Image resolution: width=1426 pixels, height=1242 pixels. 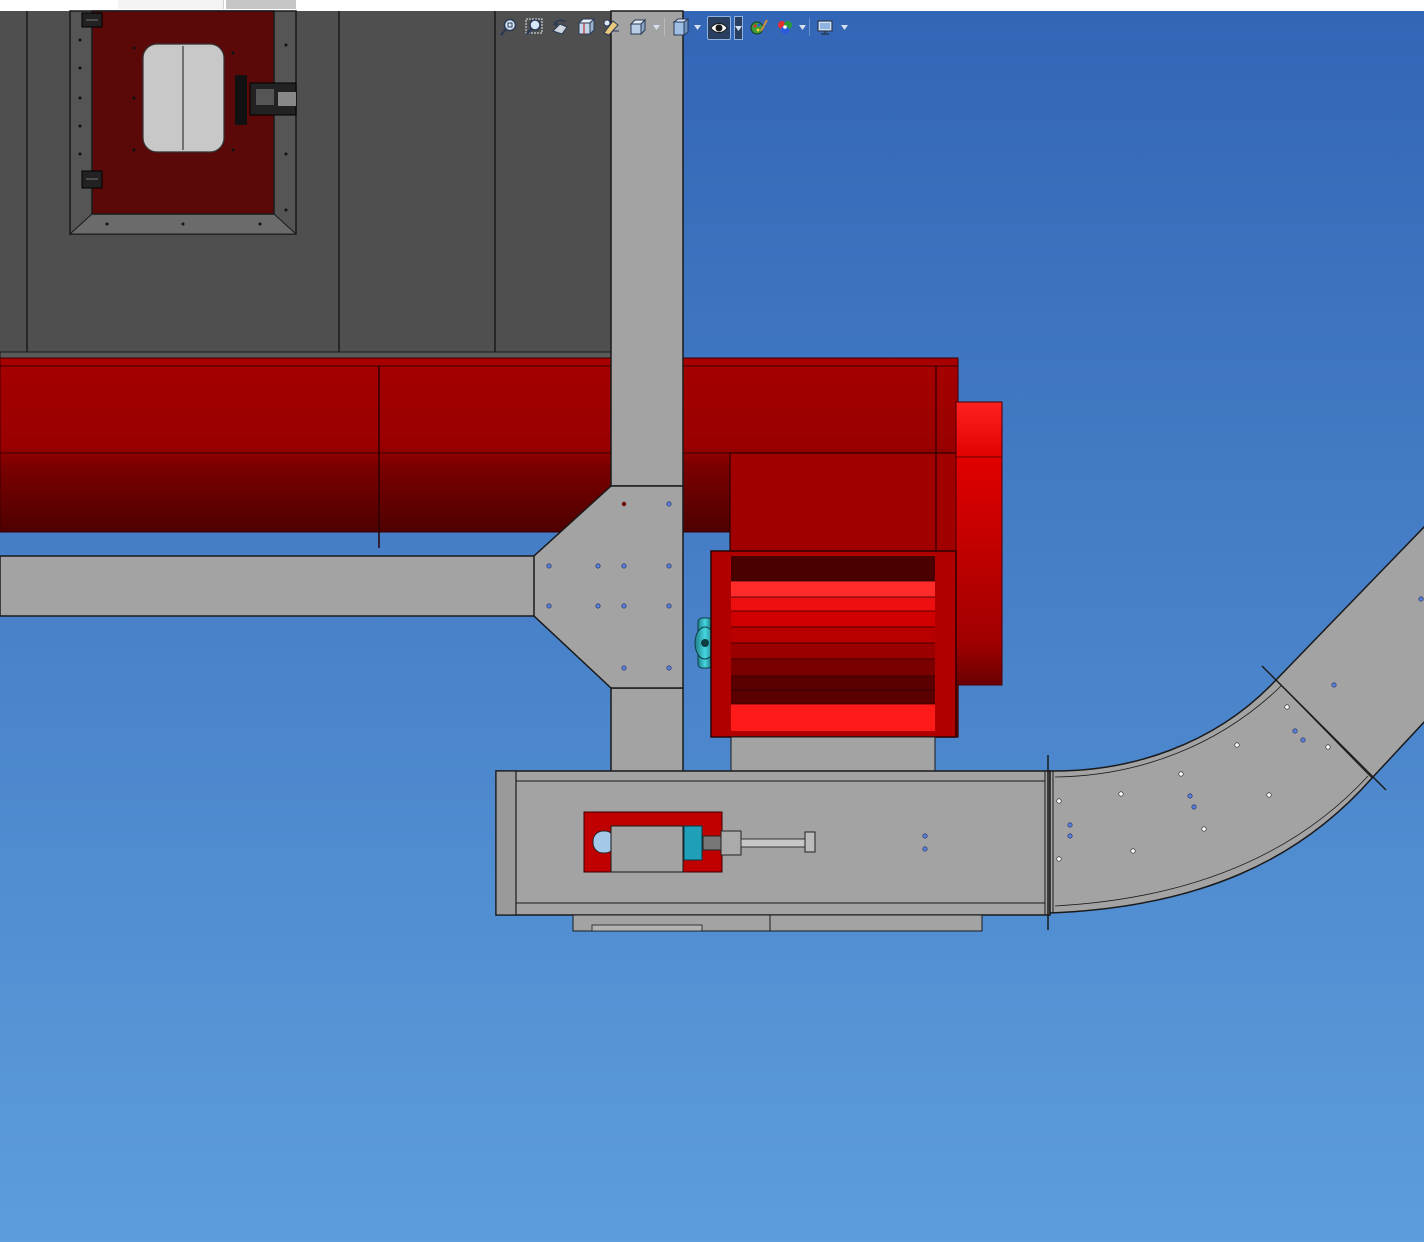 I want to click on previous-view-icon, so click(x=560, y=27).